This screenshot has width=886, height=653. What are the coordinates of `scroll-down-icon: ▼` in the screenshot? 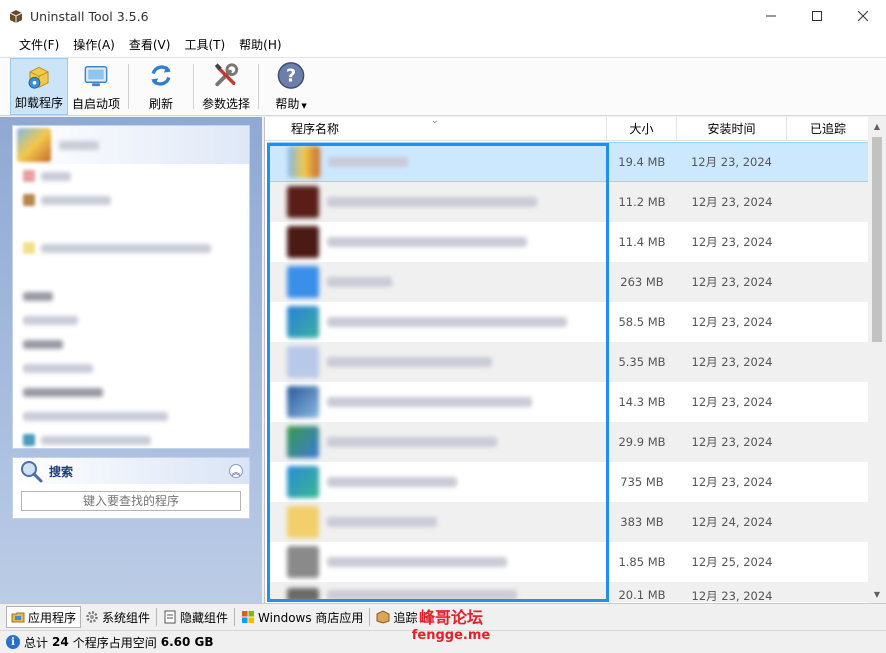 It's located at (877, 594).